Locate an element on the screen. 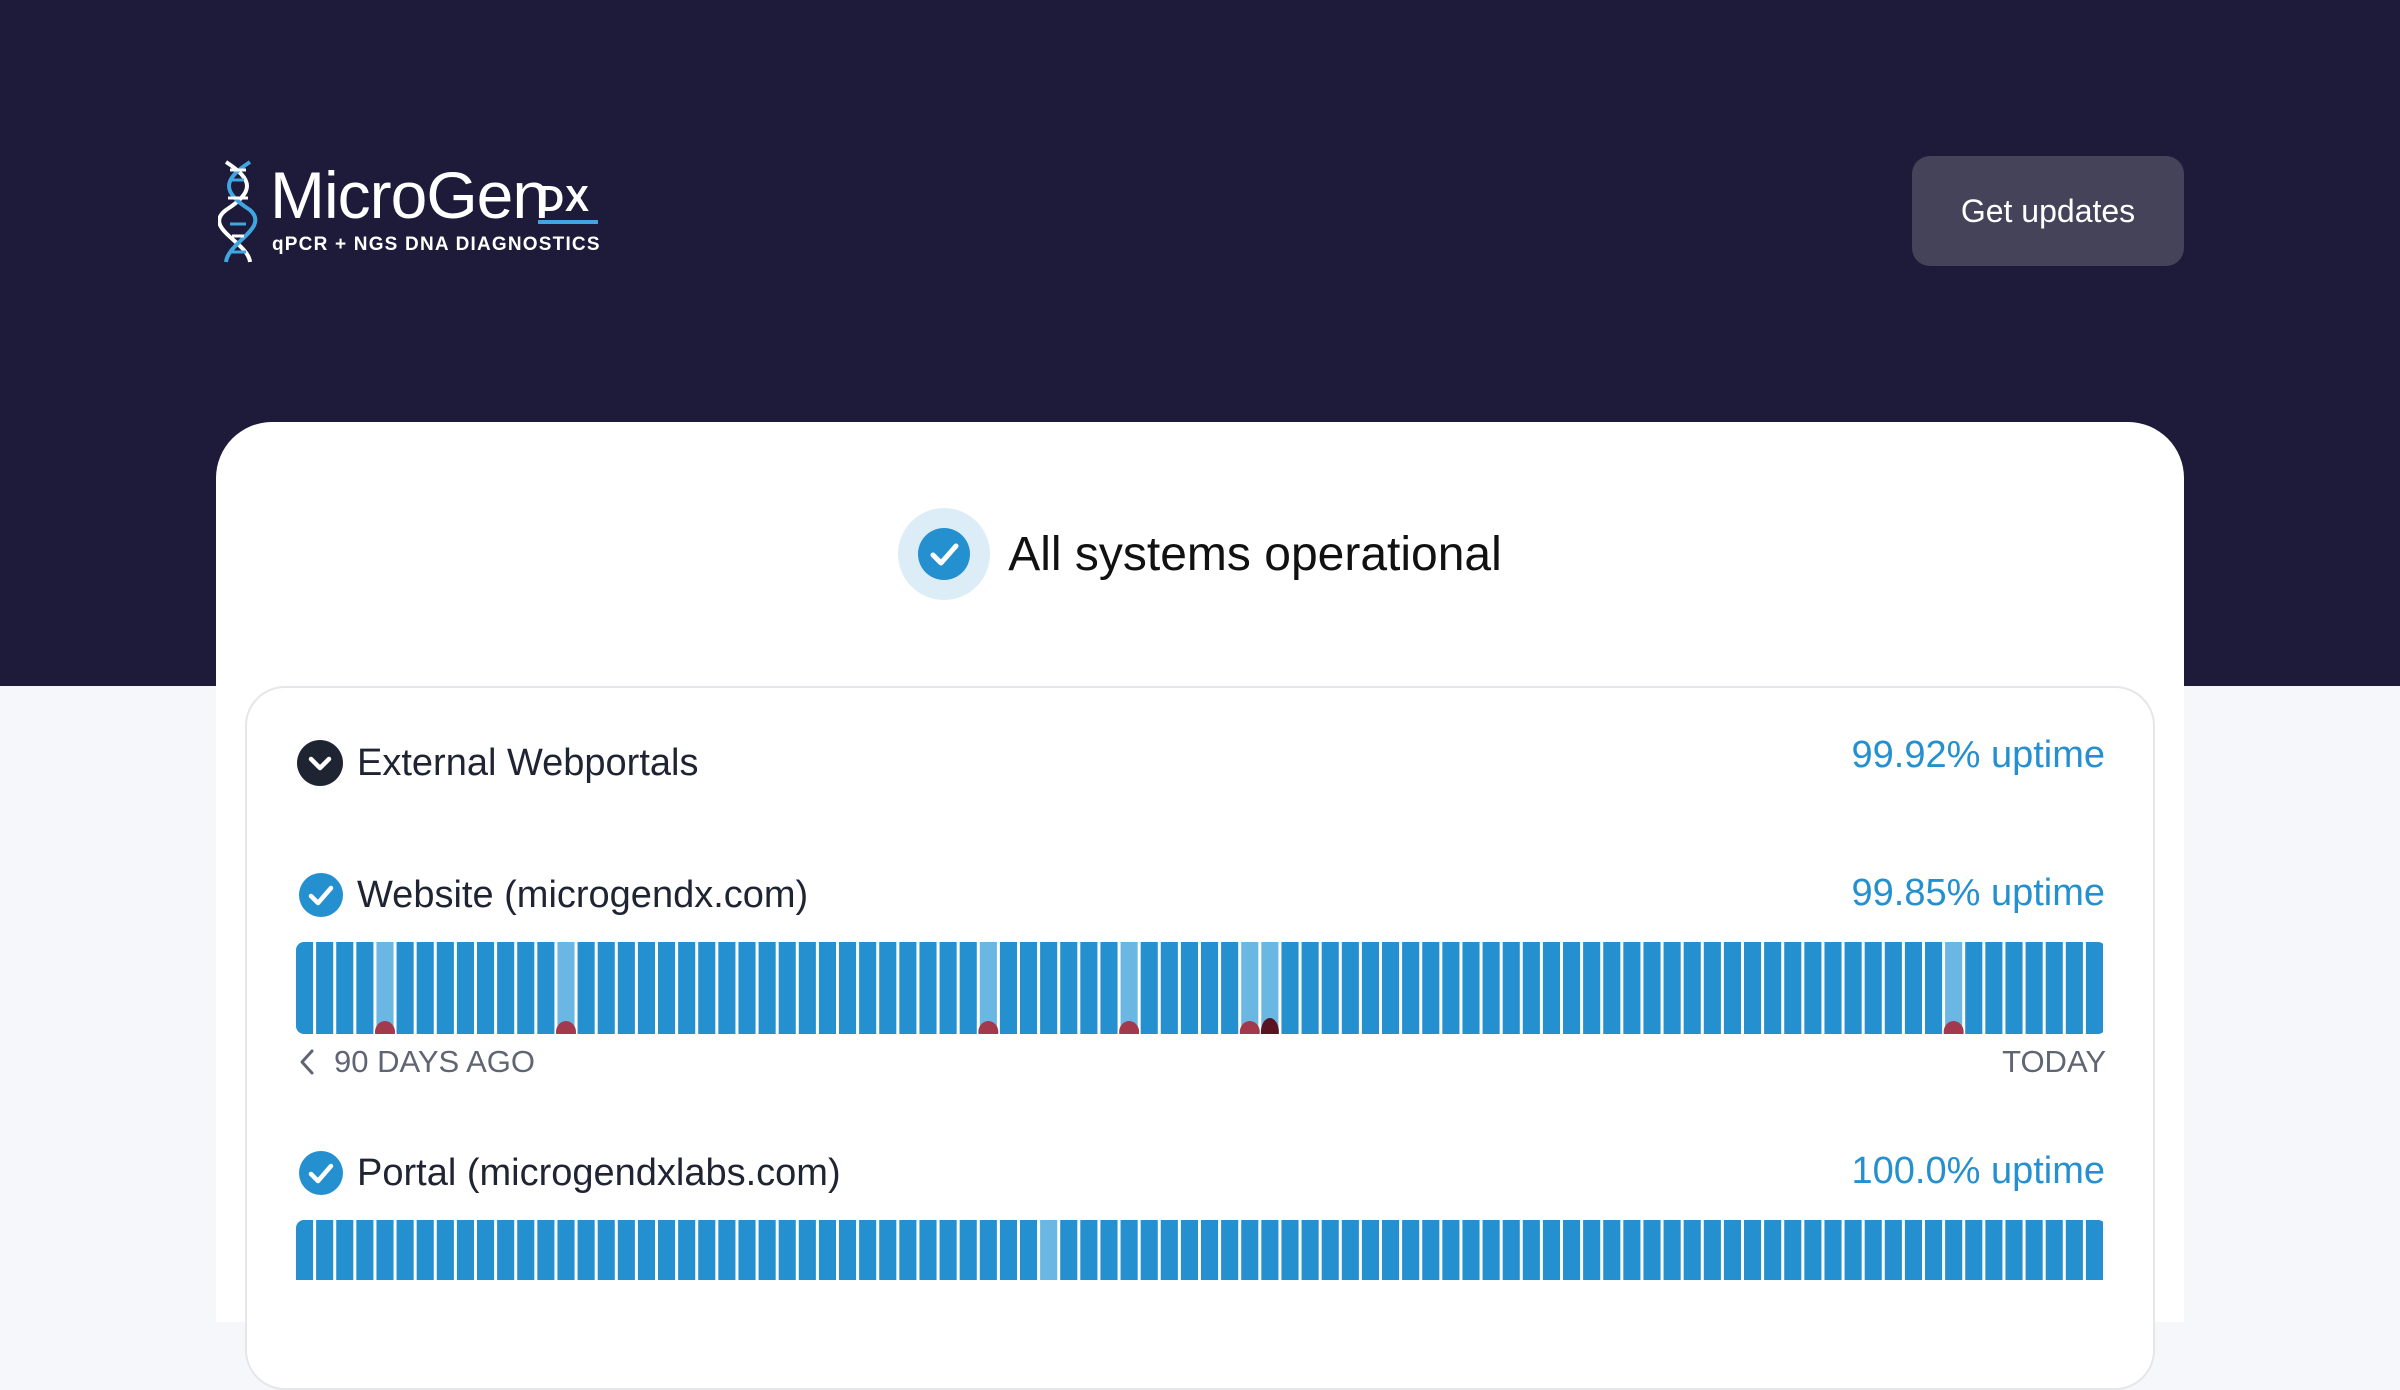  service-portal: Portal (microgendxlabs.com) is located at coordinates (570, 1173).